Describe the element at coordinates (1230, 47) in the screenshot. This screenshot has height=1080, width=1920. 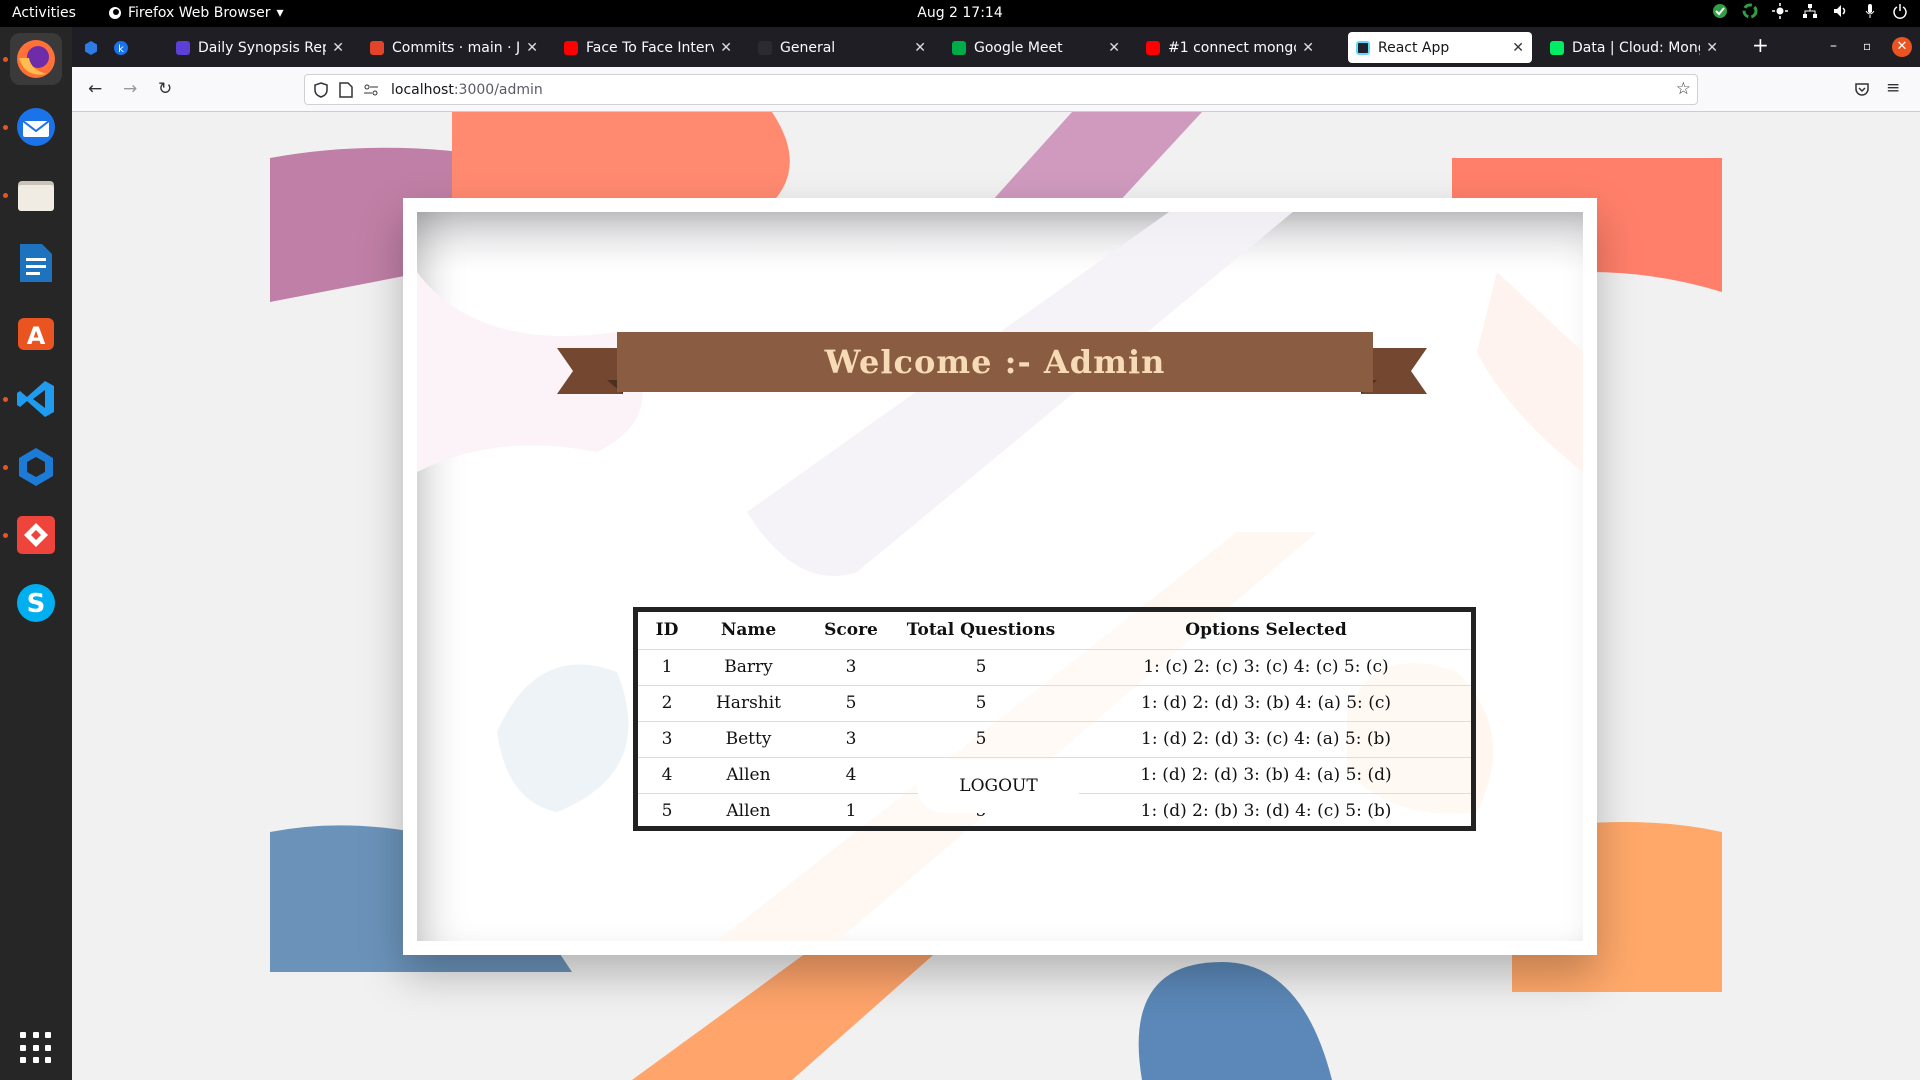
I see `tab-connect-mongodb: #1 connect mongoDB✕` at that location.